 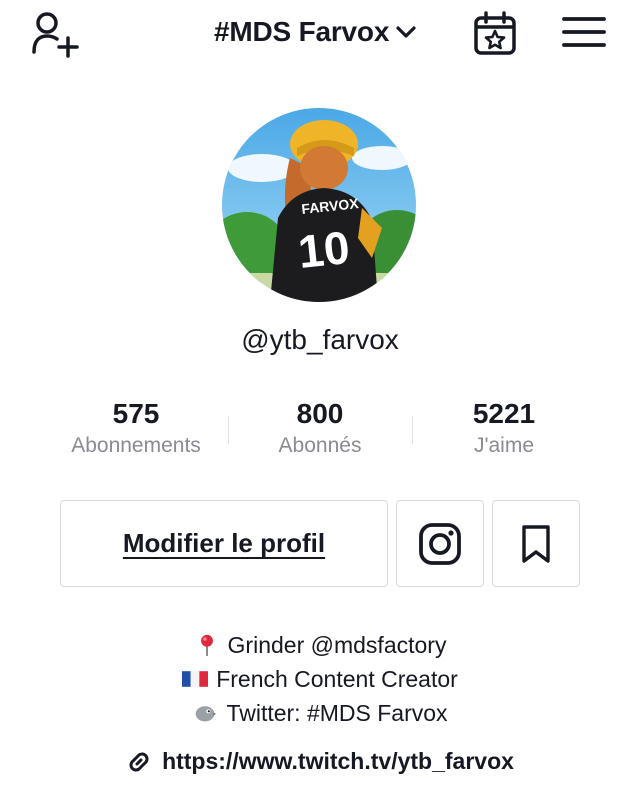 What do you see at coordinates (320, 445) in the screenshot?
I see `stat-label: Abonnés` at bounding box center [320, 445].